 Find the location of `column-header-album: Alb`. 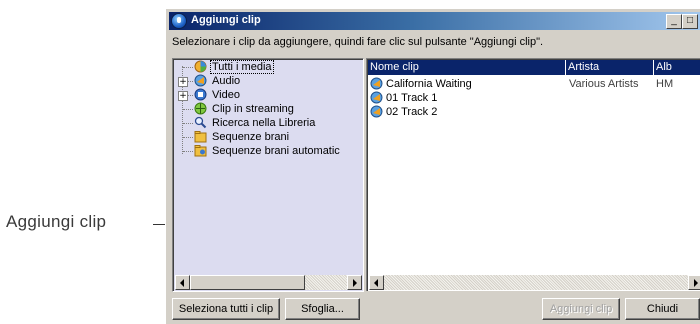

column-header-album: Alb is located at coordinates (677, 67).